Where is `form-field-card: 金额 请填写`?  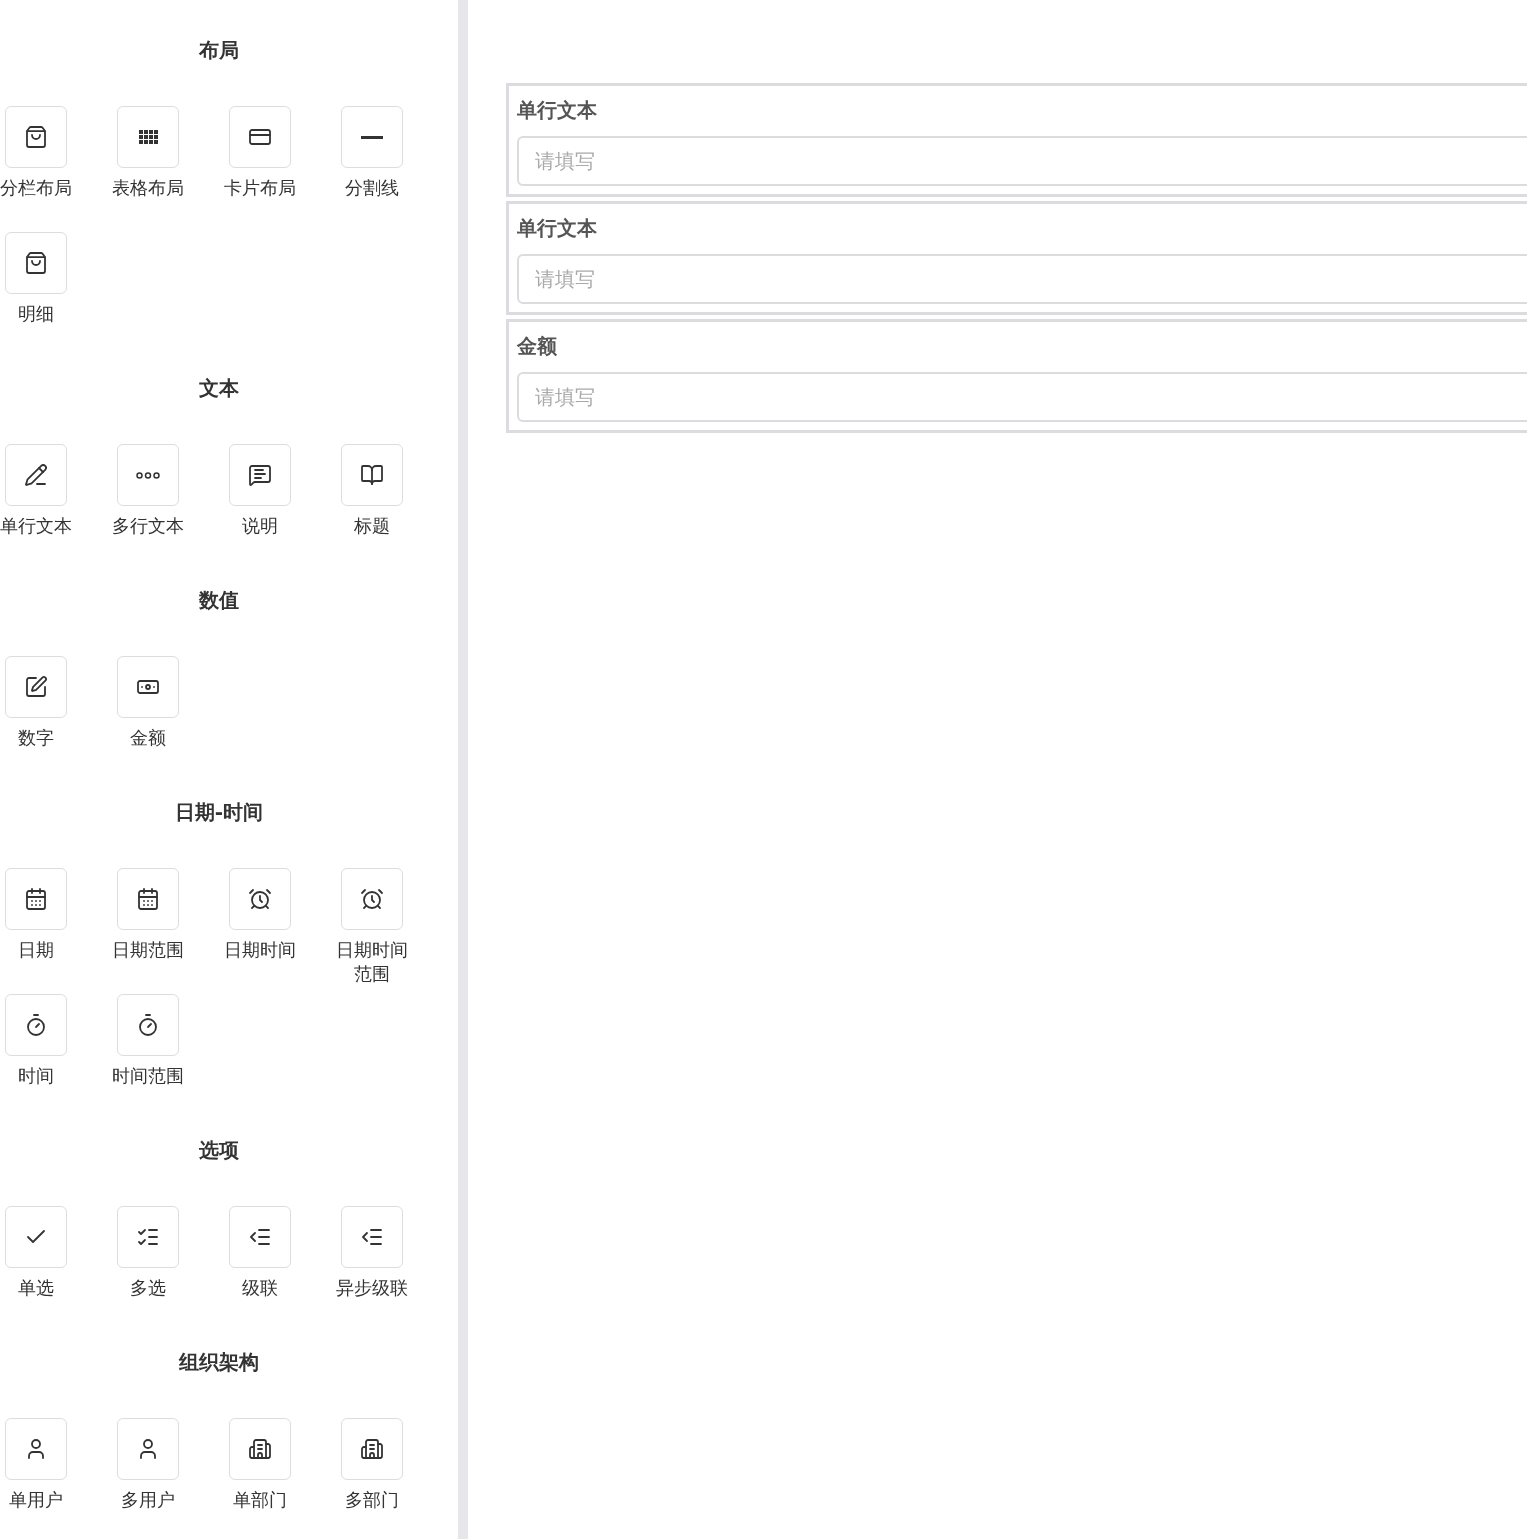 form-field-card: 金额 请填写 is located at coordinates (1016, 376).